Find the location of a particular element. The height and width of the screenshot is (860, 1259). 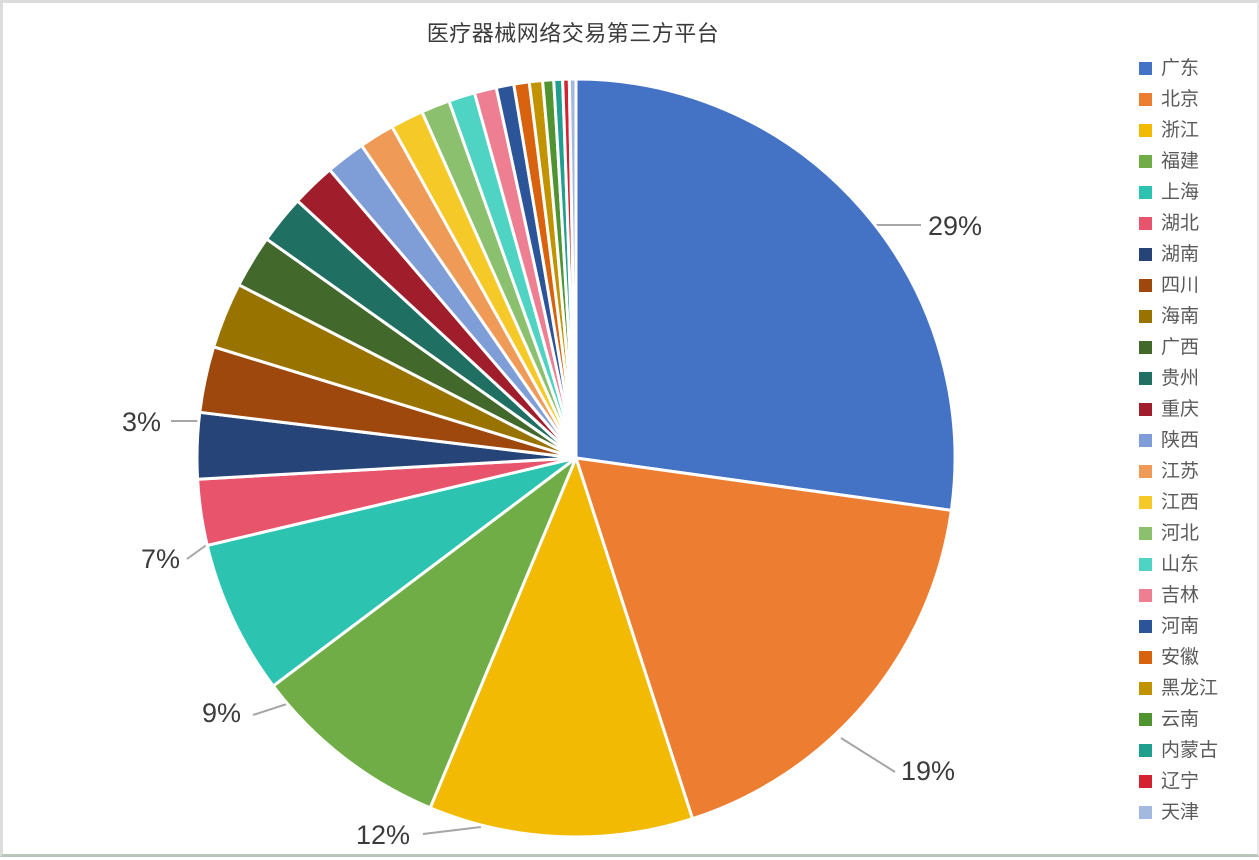

pie-data-label: 19% is located at coordinates (928, 771).